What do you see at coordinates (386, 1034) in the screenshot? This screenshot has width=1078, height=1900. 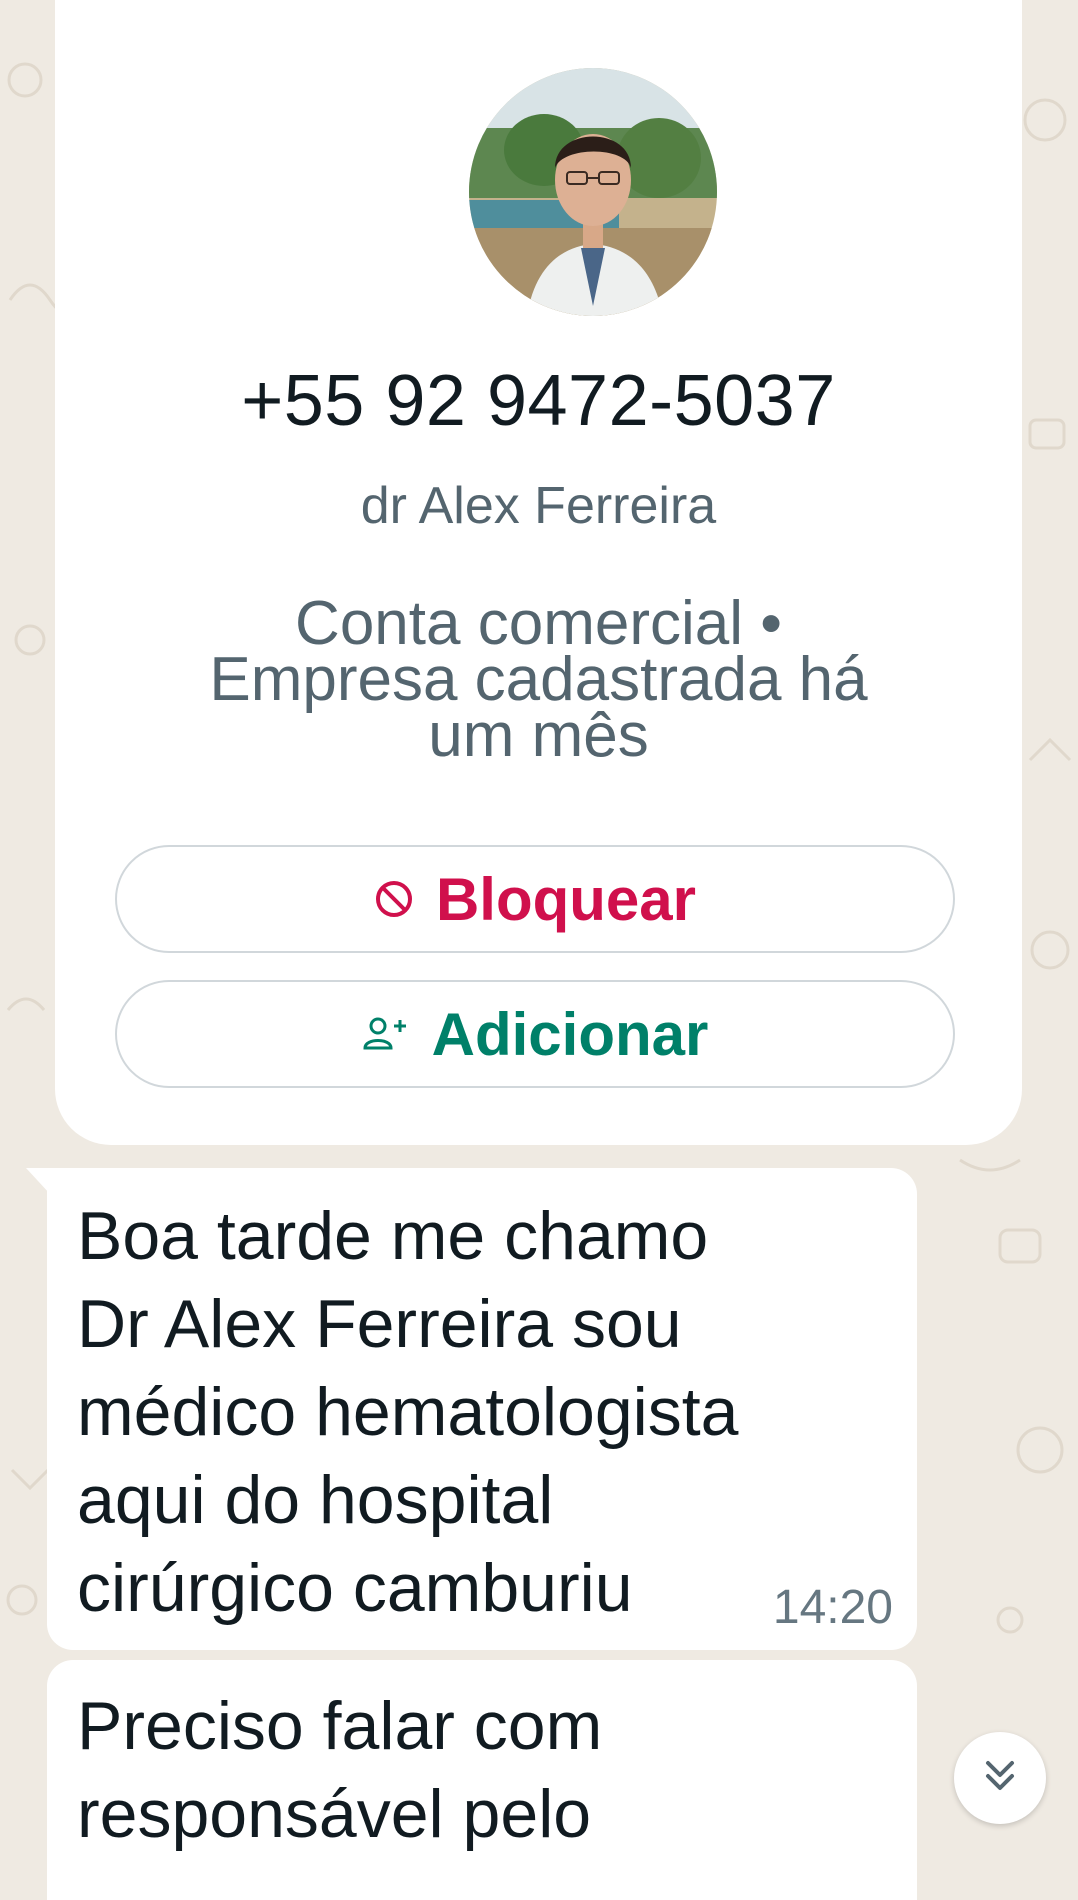 I see `add-contact-icon` at bounding box center [386, 1034].